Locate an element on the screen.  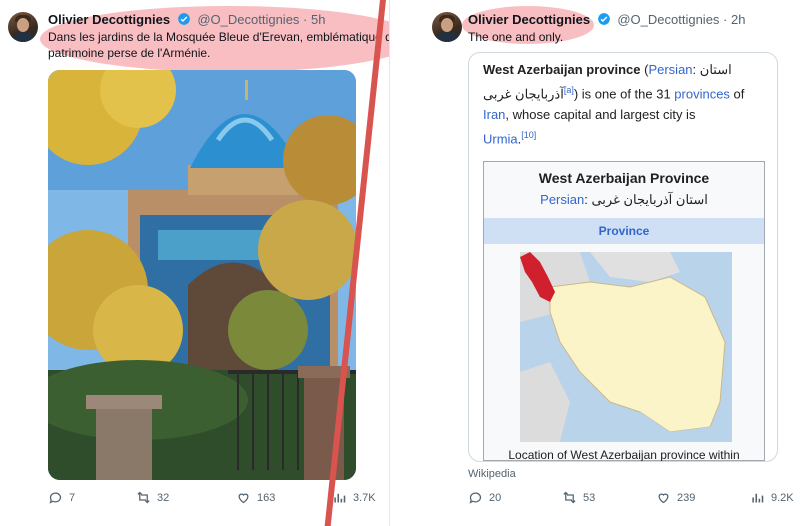
link-source-label: Wikipedia is located at coordinates (492, 474).